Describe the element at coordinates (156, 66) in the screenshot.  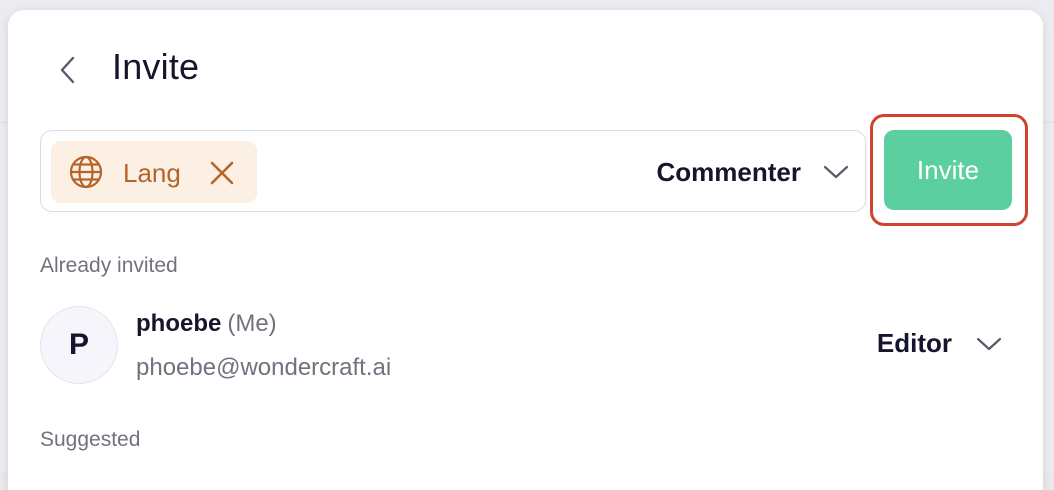
I see `page-title: Invite` at that location.